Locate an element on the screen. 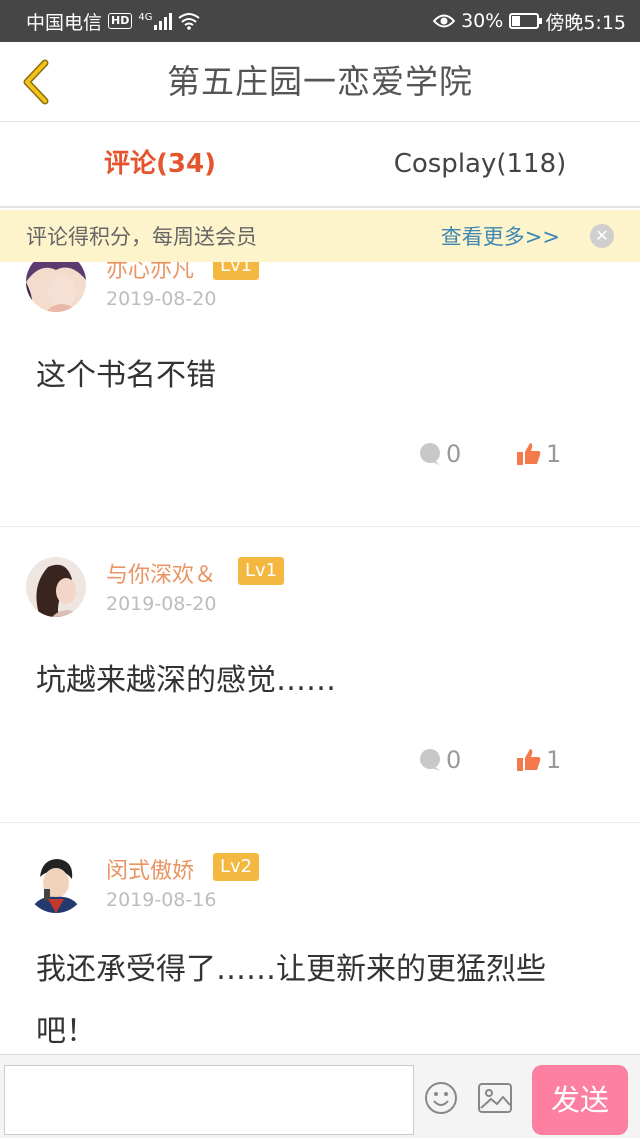 This screenshot has height=1138, width=640. back-button is located at coordinates (36, 82).